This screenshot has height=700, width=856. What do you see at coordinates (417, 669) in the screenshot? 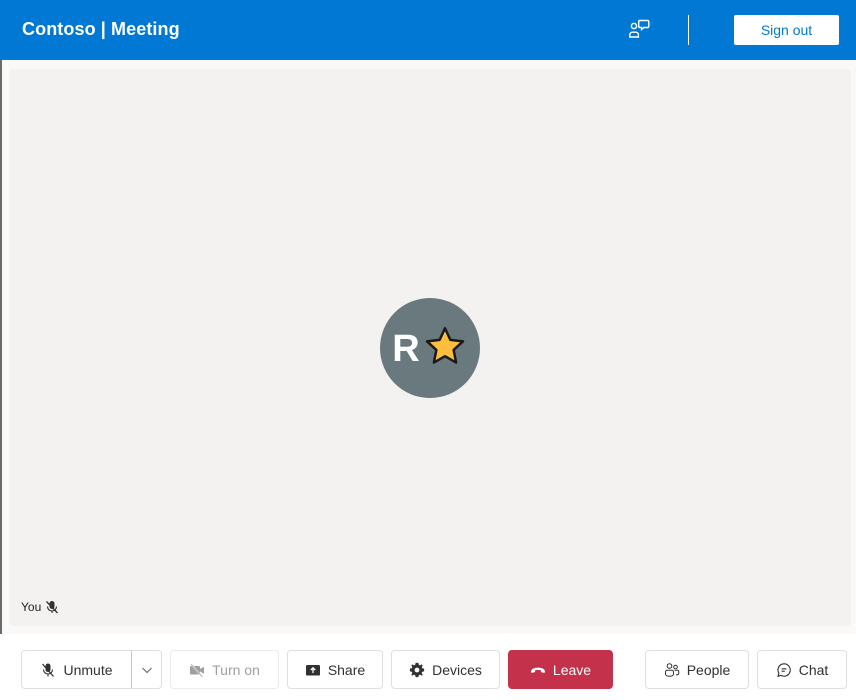
I see `gear-icon` at bounding box center [417, 669].